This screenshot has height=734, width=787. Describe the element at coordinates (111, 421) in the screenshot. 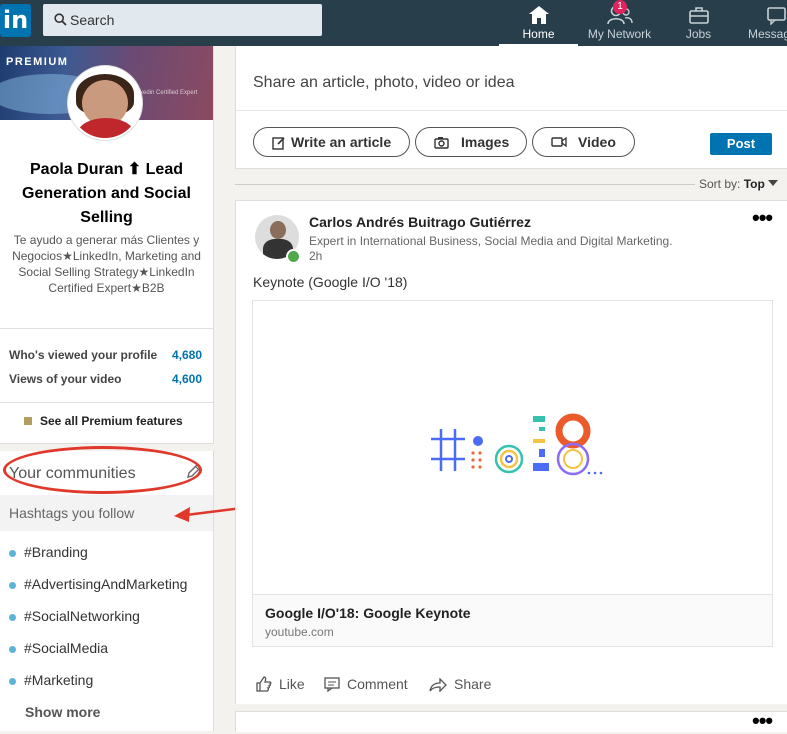

I see `see-premium-features-link: See all Premium features` at that location.